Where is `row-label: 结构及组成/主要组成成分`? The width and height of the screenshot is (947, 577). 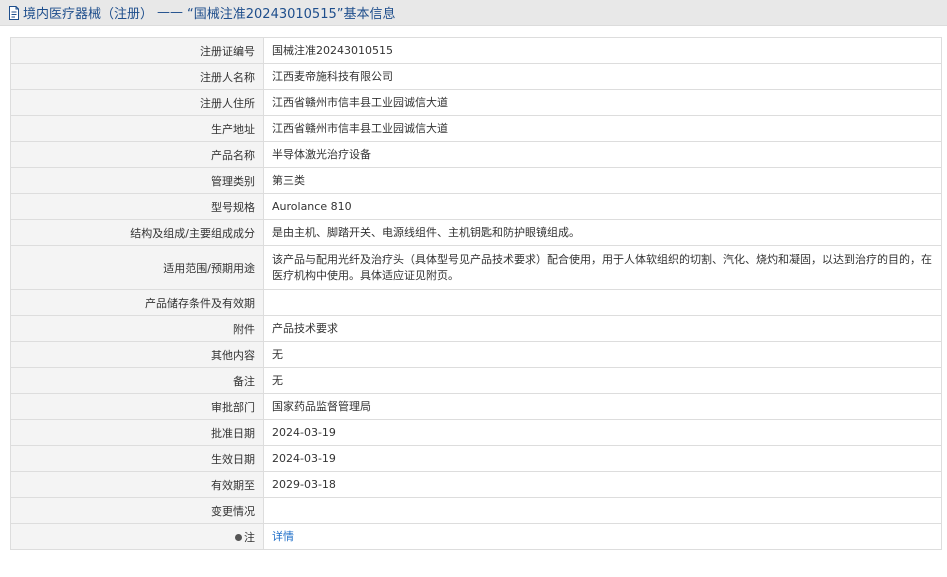 row-label: 结构及组成/主要组成成分 is located at coordinates (137, 232).